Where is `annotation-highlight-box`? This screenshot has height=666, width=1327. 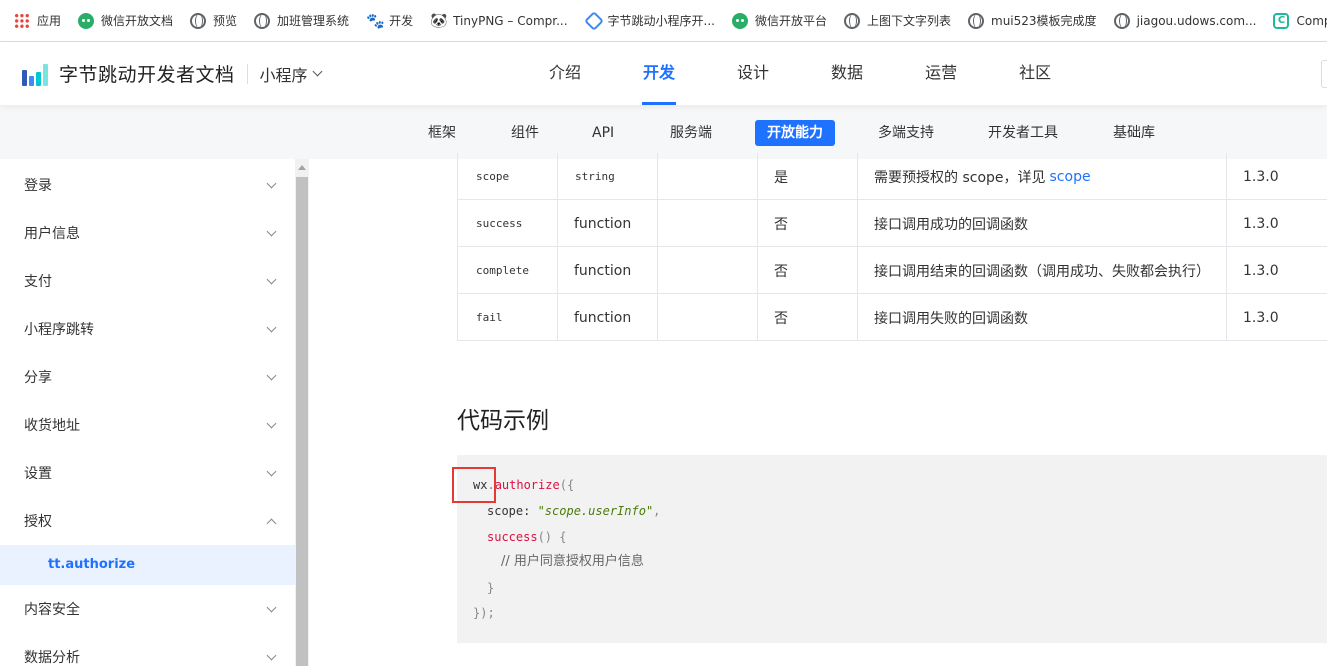 annotation-highlight-box is located at coordinates (474, 485).